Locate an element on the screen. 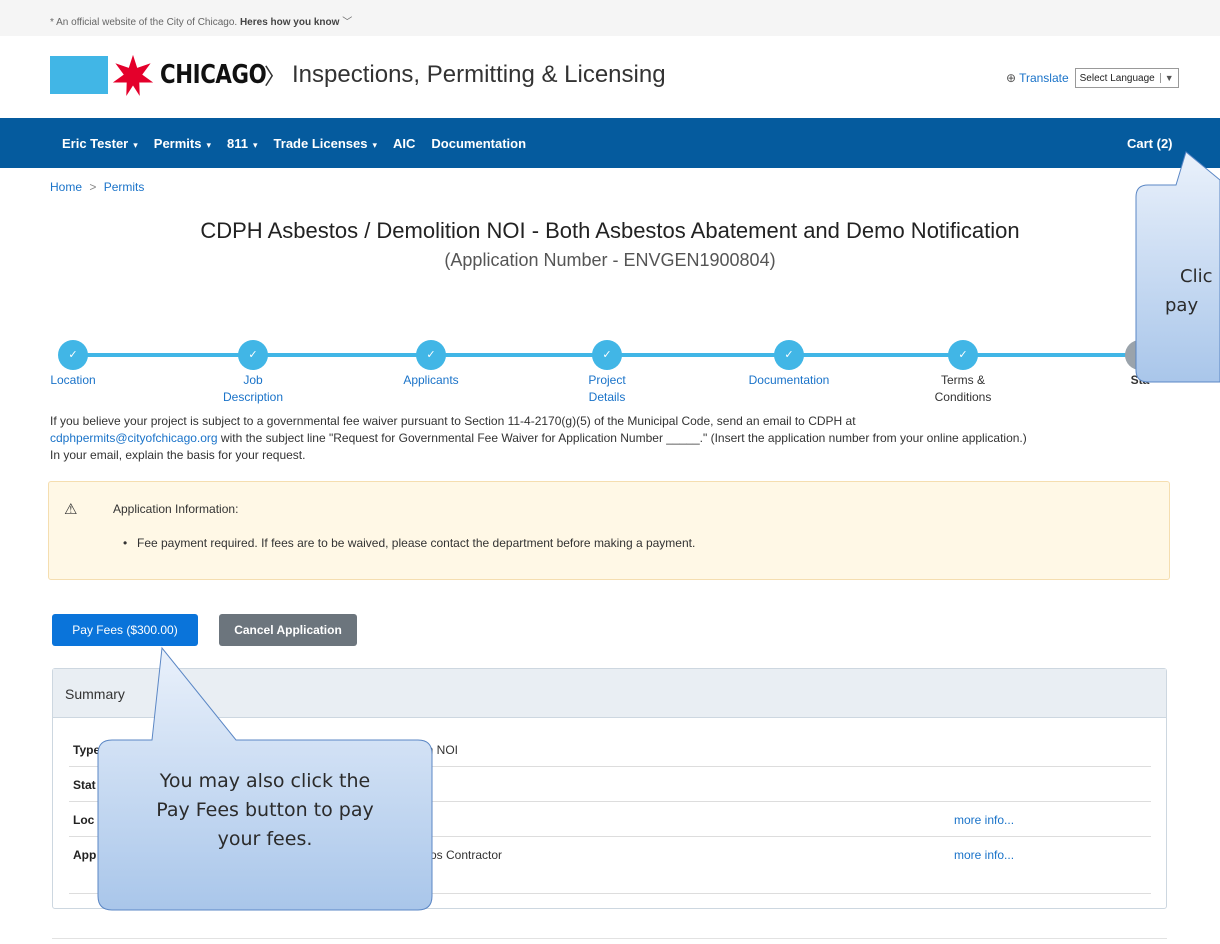  breadcrumb-home: Home is located at coordinates (66, 187).